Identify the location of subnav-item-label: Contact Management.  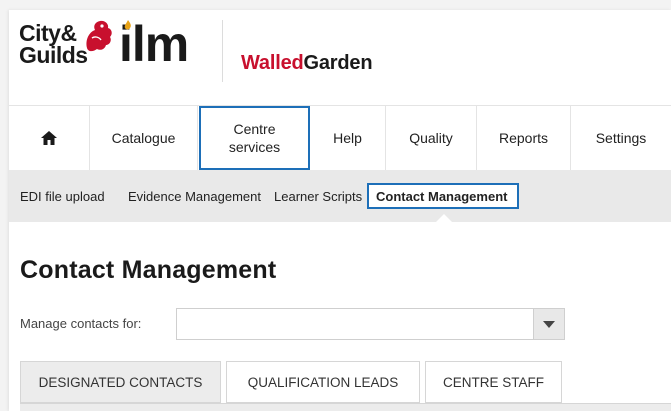
(442, 196).